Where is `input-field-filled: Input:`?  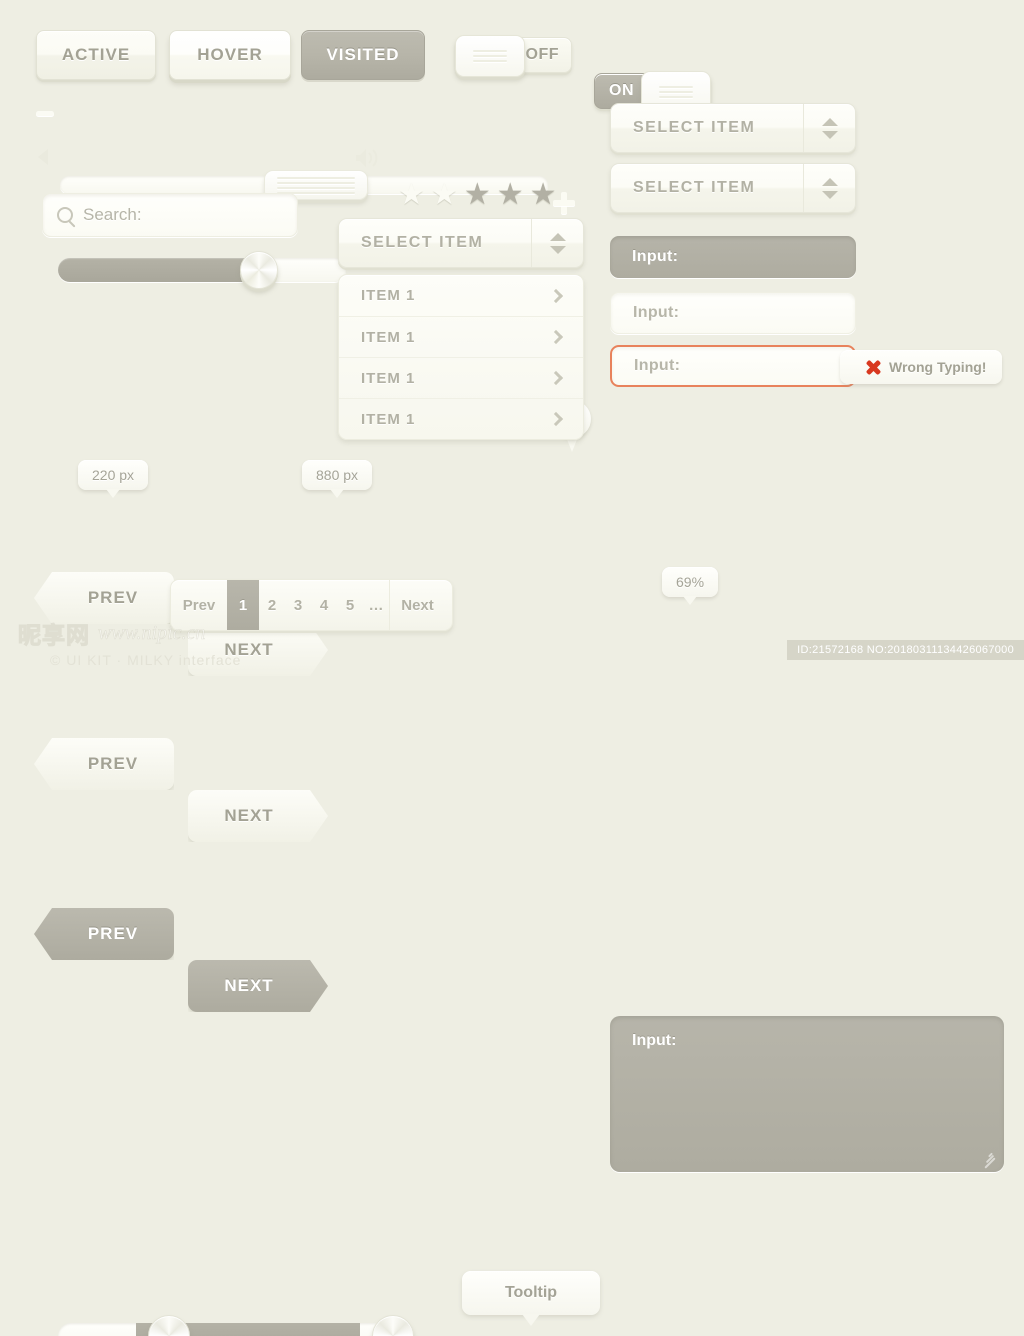 input-field-filled: Input: is located at coordinates (733, 257).